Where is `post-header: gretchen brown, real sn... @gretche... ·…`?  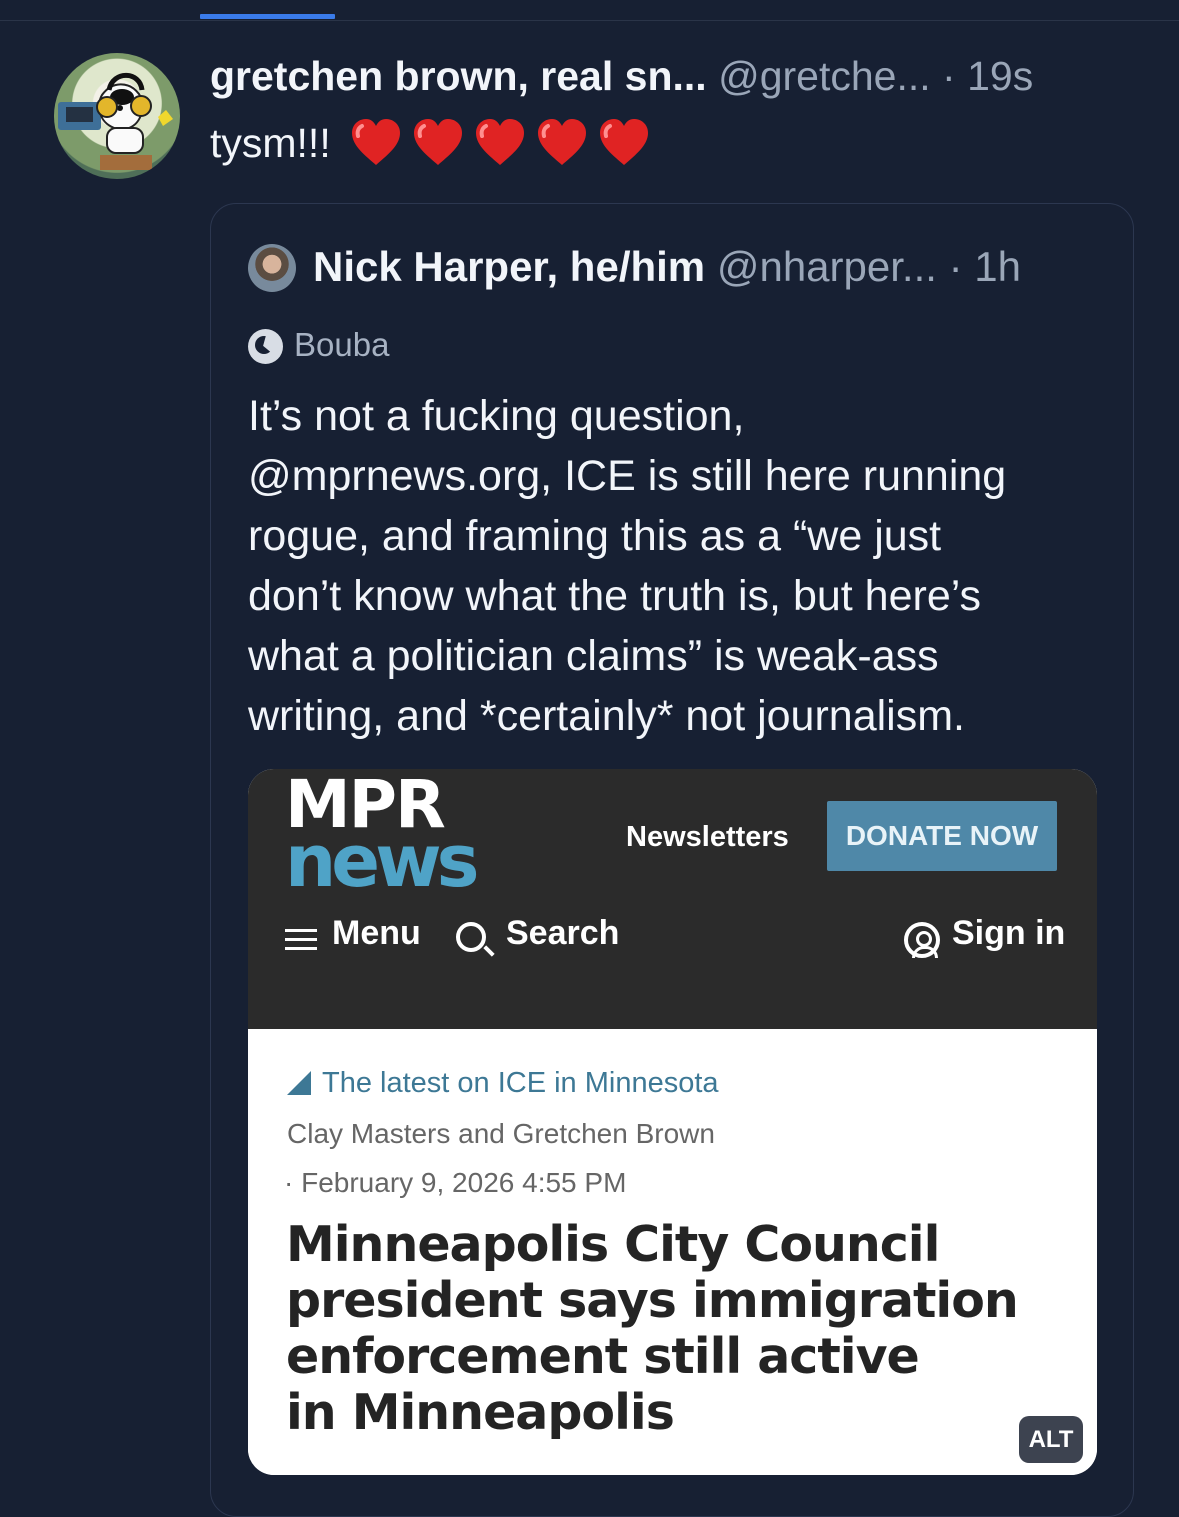 post-header: gretchen brown, real sn... @gretche... ·… is located at coordinates (621, 76).